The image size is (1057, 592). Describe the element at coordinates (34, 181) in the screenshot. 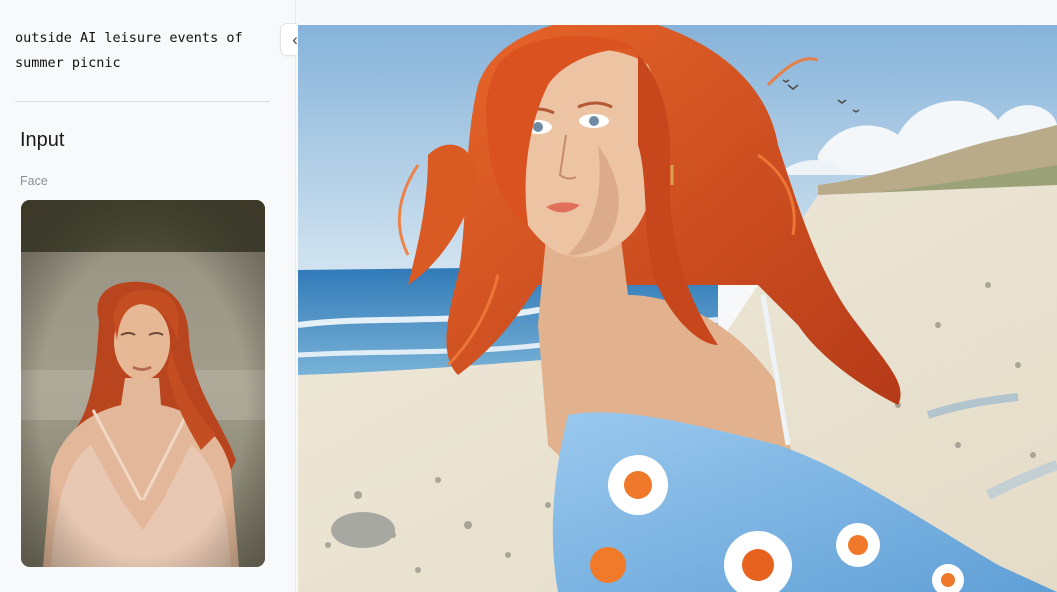

I see `face-label: Face` at that location.